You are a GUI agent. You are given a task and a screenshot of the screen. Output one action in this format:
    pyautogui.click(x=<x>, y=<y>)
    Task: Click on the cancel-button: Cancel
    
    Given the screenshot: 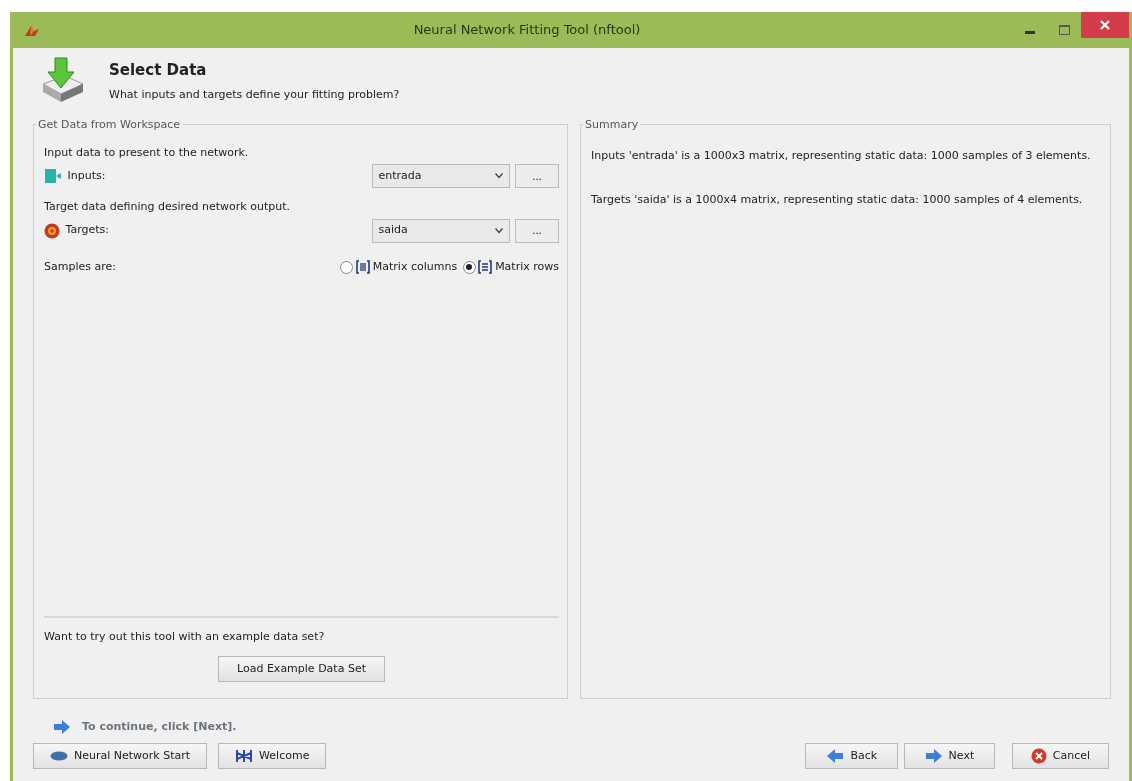 What is the action you would take?
    pyautogui.click(x=1060, y=756)
    